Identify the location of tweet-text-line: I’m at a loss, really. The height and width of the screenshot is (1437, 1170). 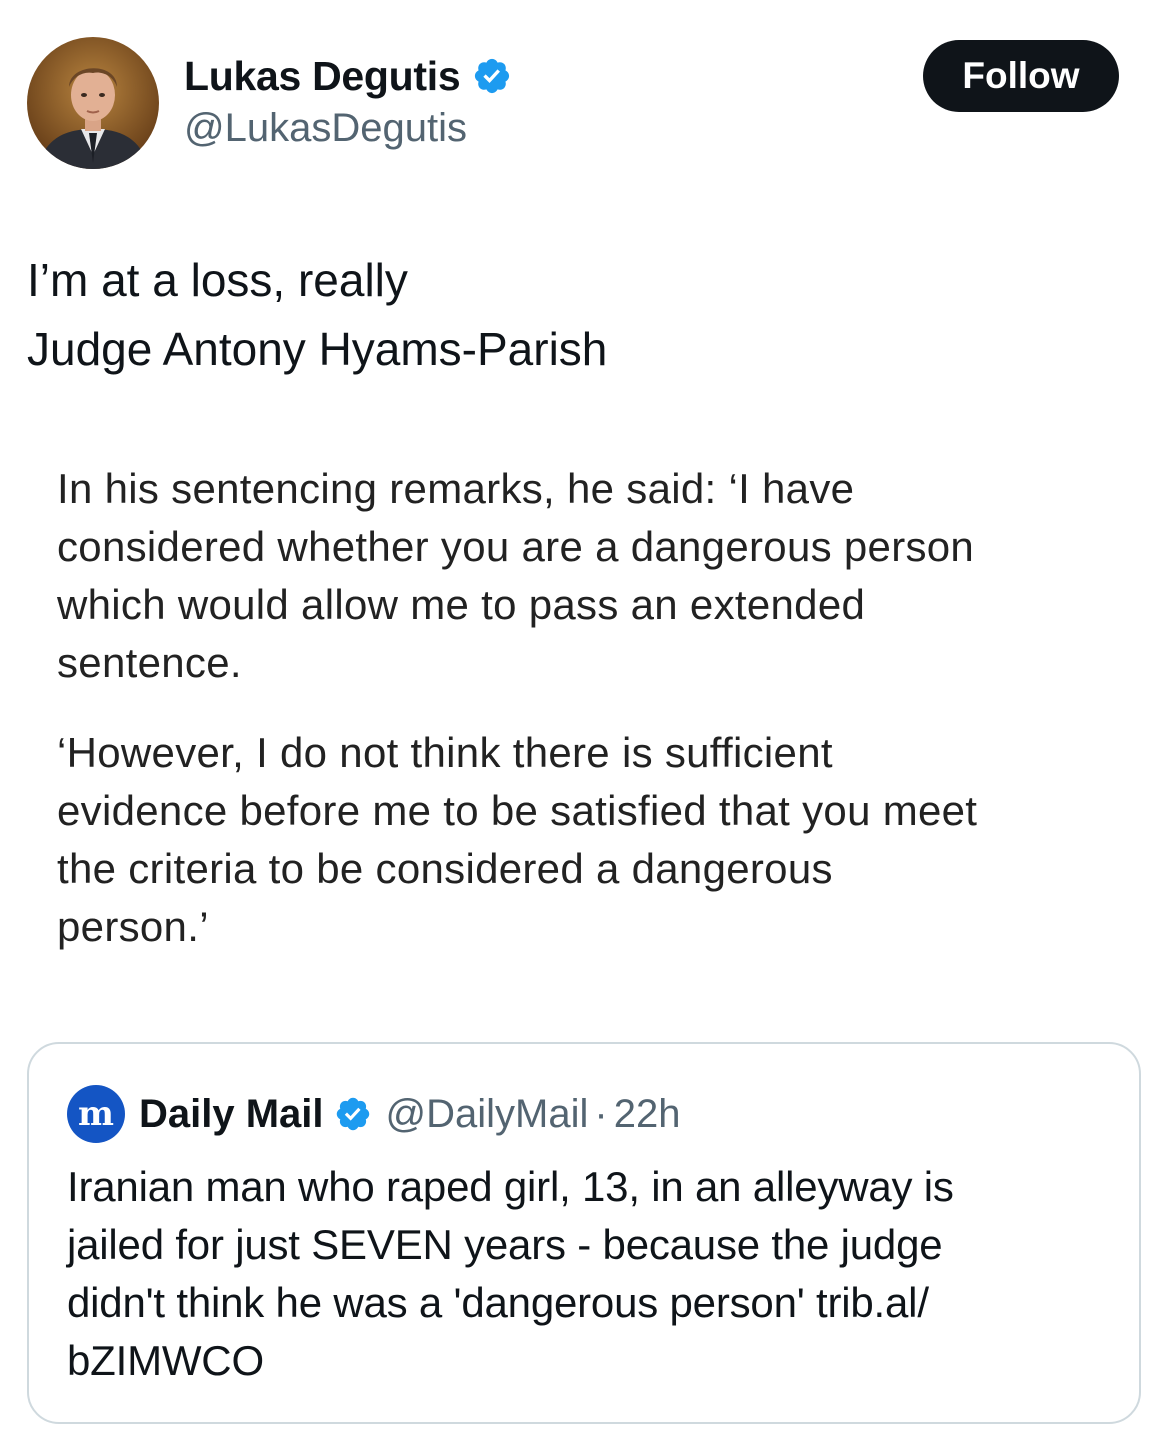
(217, 280).